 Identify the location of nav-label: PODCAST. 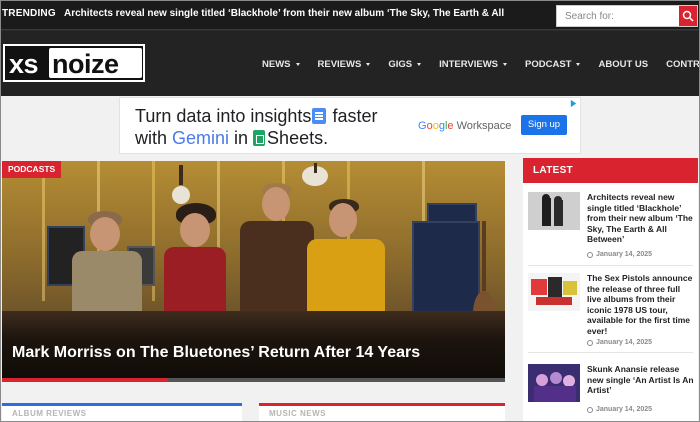
(548, 64).